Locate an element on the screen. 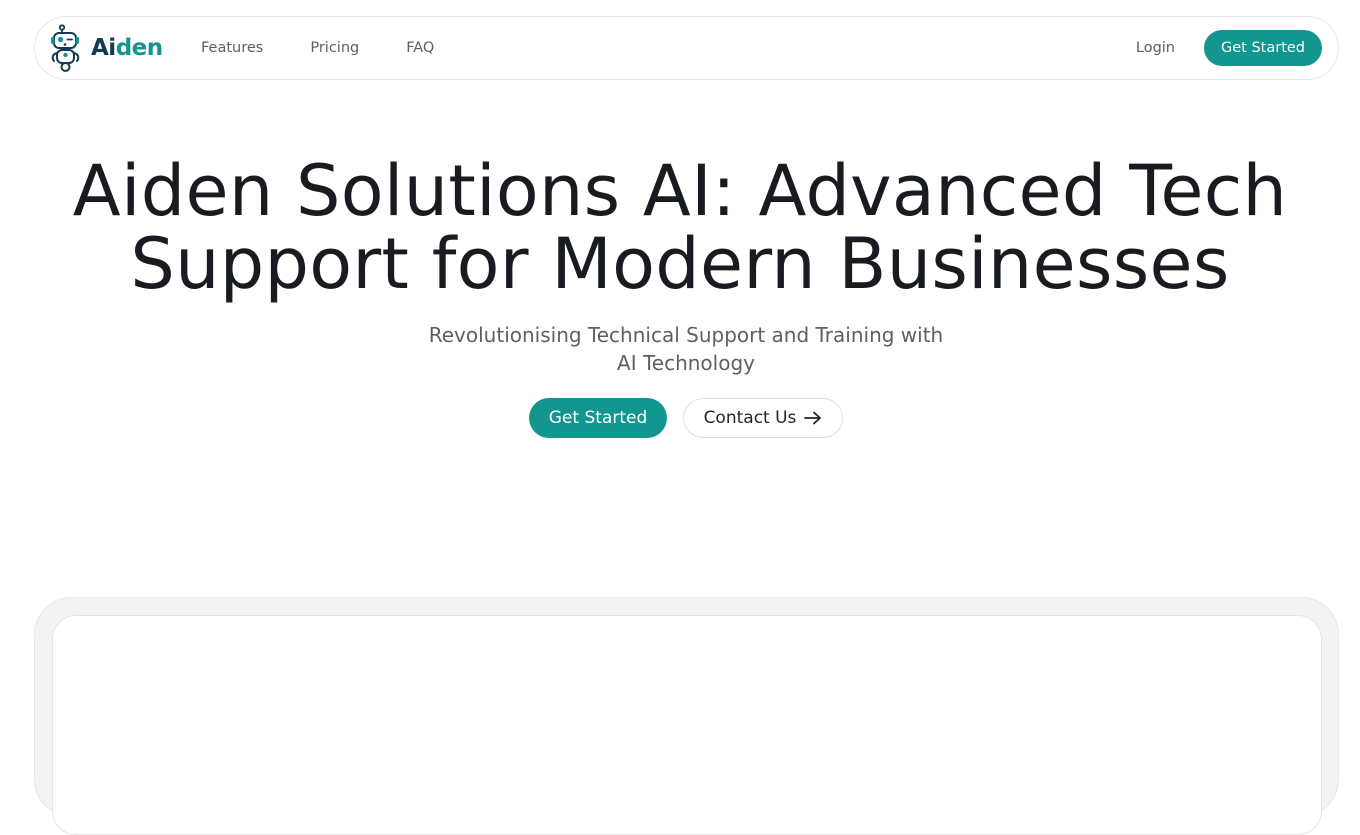  brand-logo: Aiden is located at coordinates (106, 48).